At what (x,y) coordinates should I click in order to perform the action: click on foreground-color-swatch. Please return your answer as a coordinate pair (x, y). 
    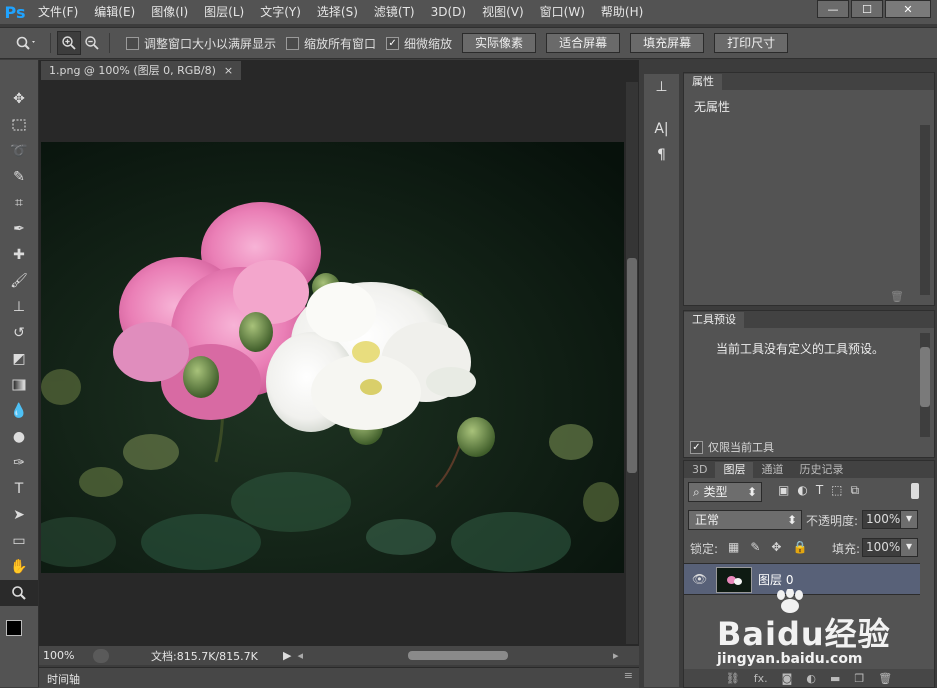
    Looking at the image, I should click on (14, 628).